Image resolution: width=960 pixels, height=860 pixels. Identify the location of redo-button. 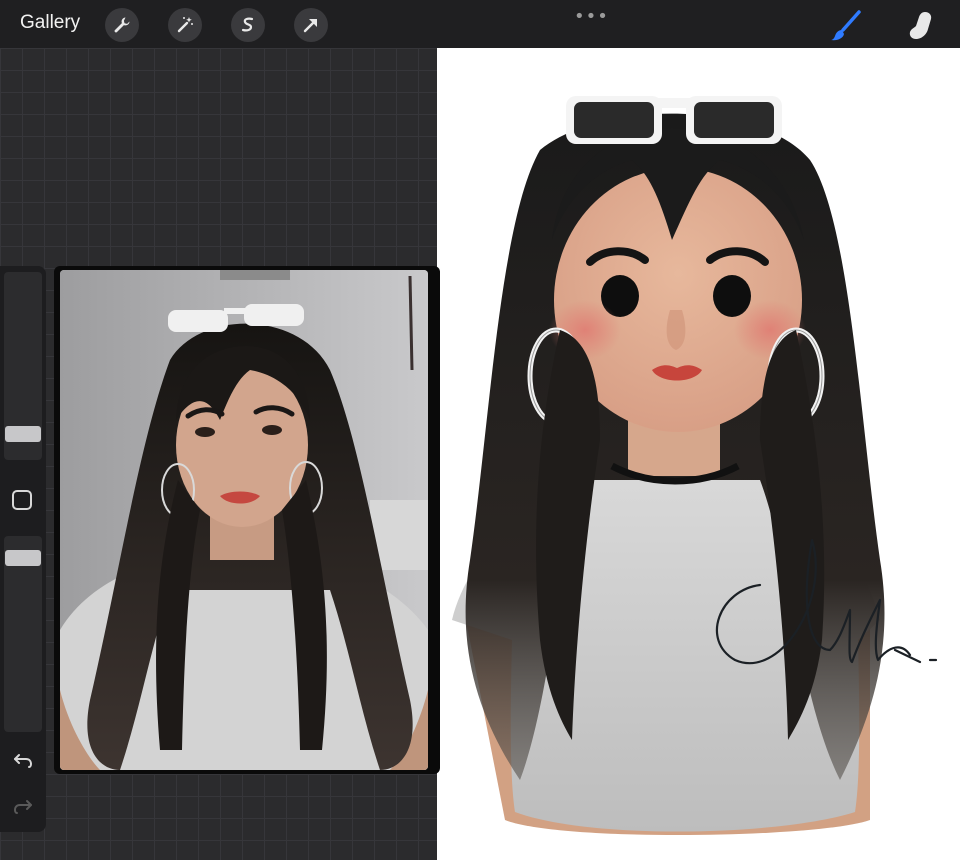
(23, 806).